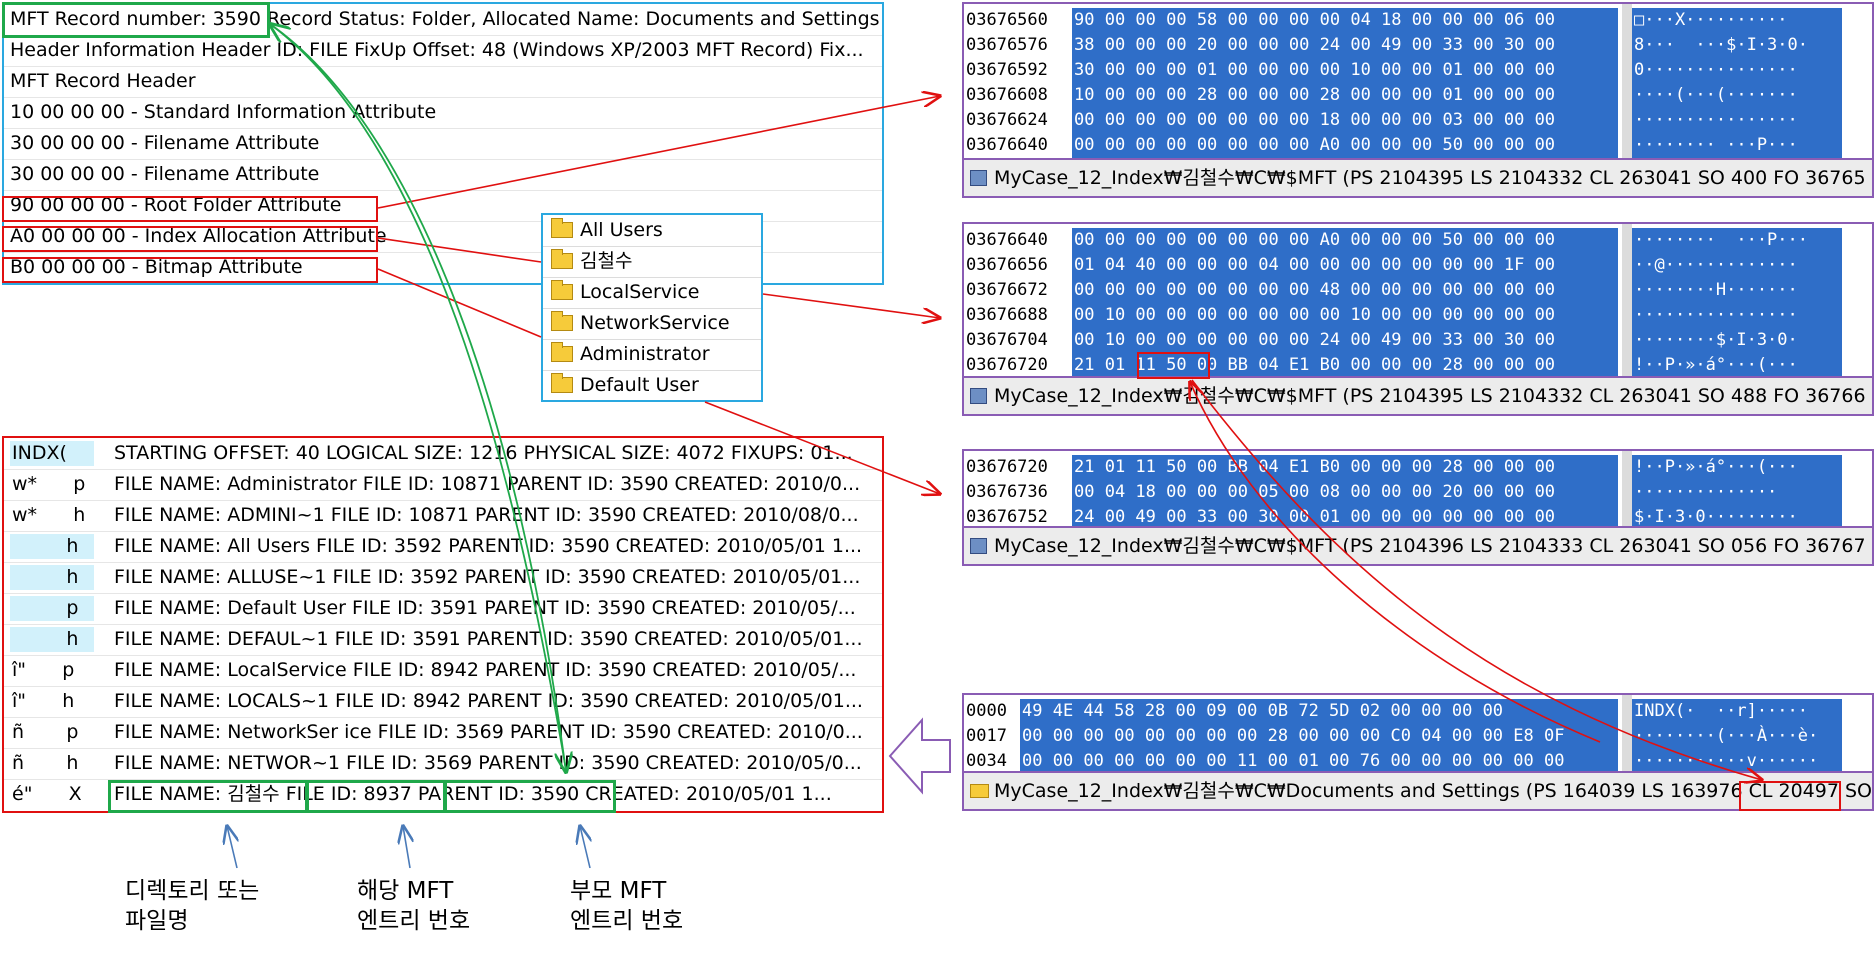  What do you see at coordinates (851, 305) in the screenshot?
I see `arrow-folders-to-hex2` at bounding box center [851, 305].